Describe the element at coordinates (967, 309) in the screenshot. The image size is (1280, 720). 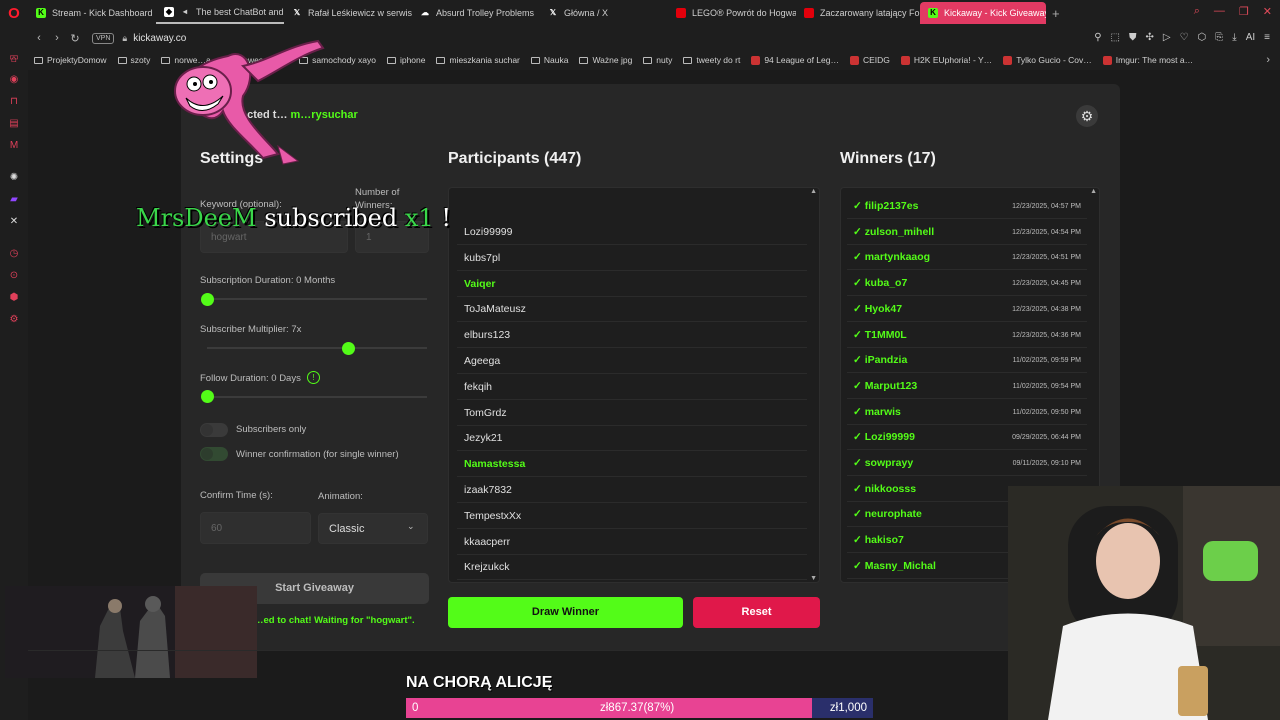
I see `winner-row: ✓ Hyok47 12/23/2025, 04:38 PM` at that location.